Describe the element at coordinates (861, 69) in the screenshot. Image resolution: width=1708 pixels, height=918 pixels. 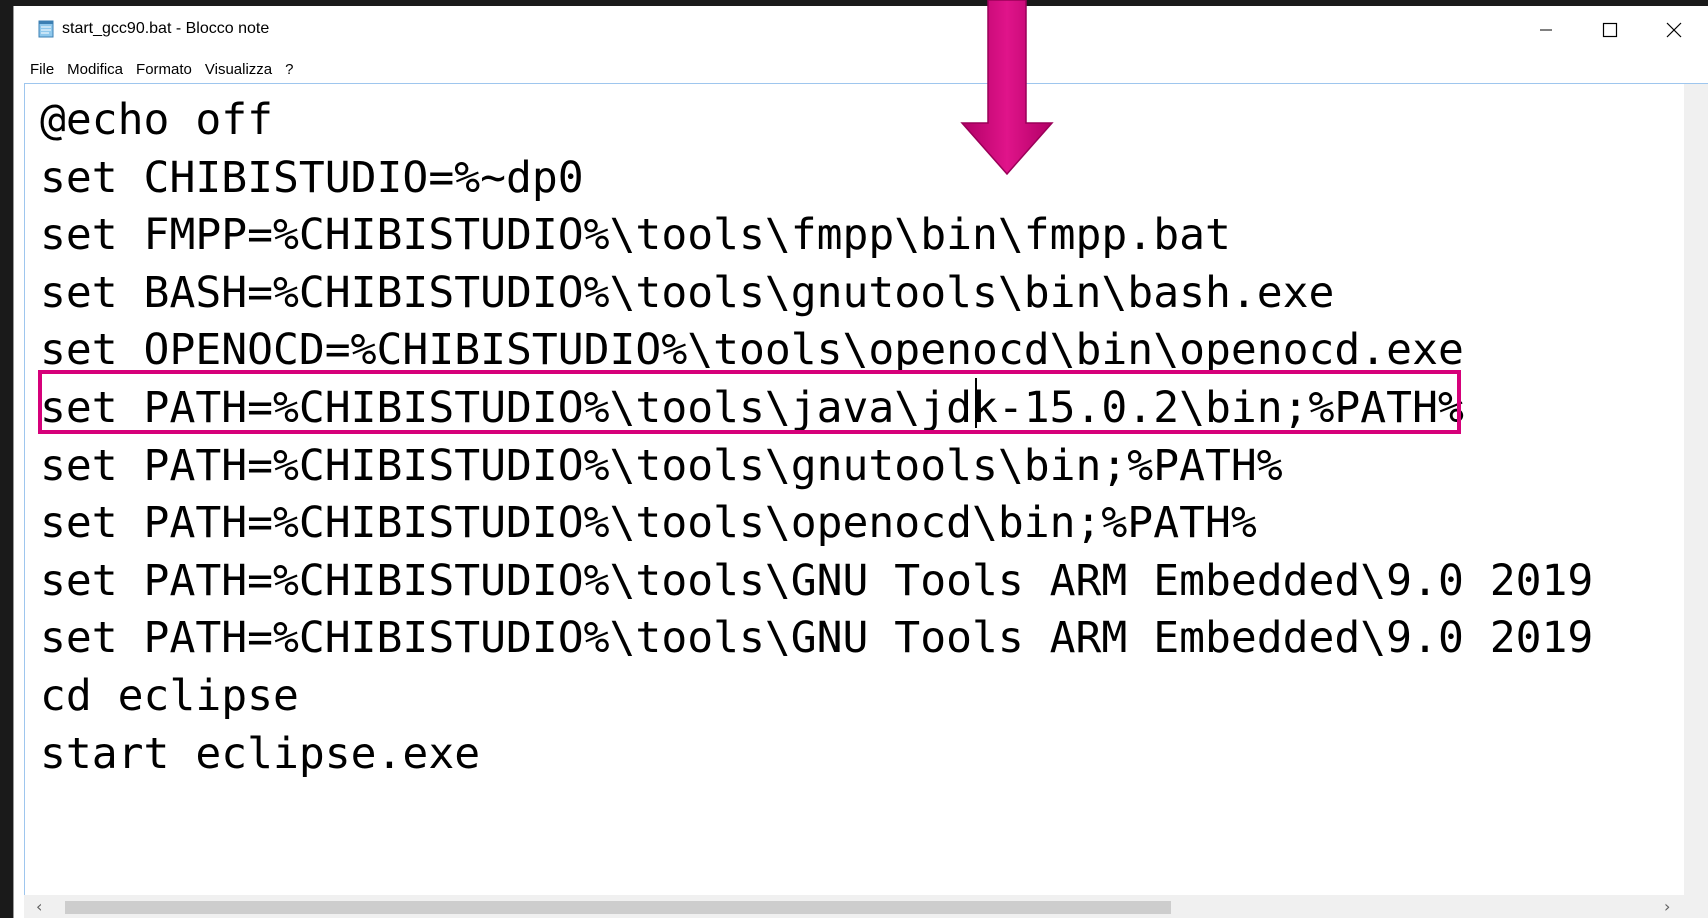
I see `menu-bar: File Modifica Formato Visualizza ?` at that location.